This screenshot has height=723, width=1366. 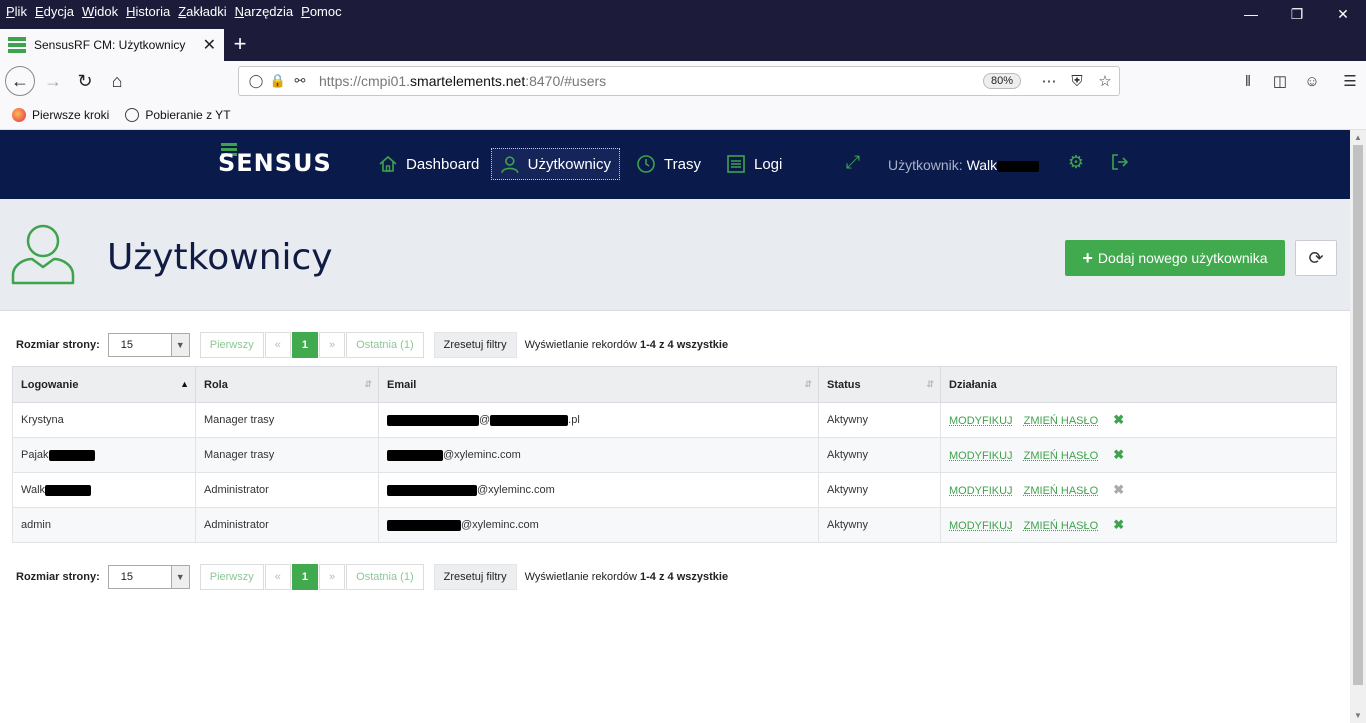 I want to click on lock-icon: 🔒, so click(x=278, y=81).